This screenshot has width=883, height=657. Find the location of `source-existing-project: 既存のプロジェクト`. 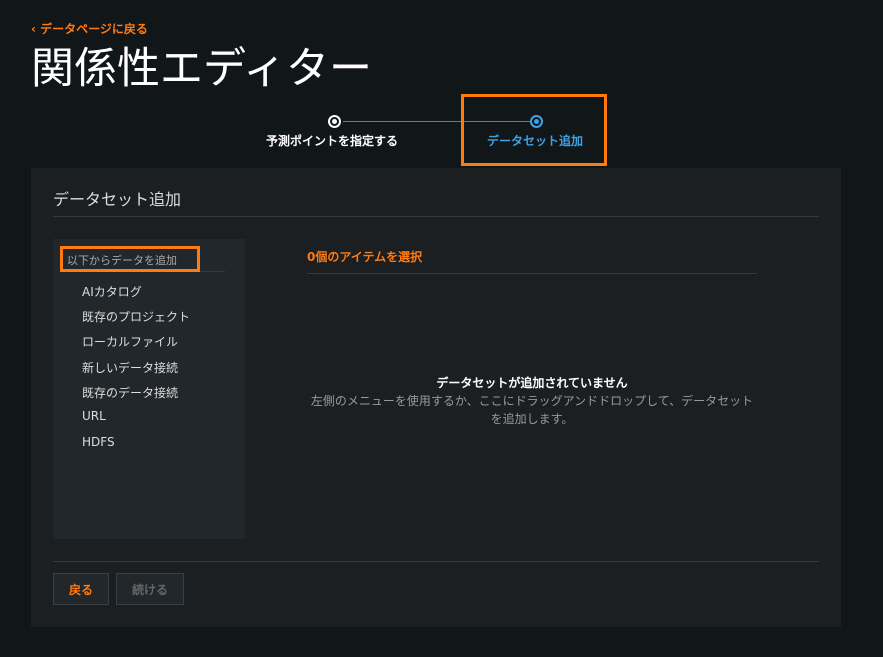

source-existing-project: 既存のプロジェクト is located at coordinates (136, 316).